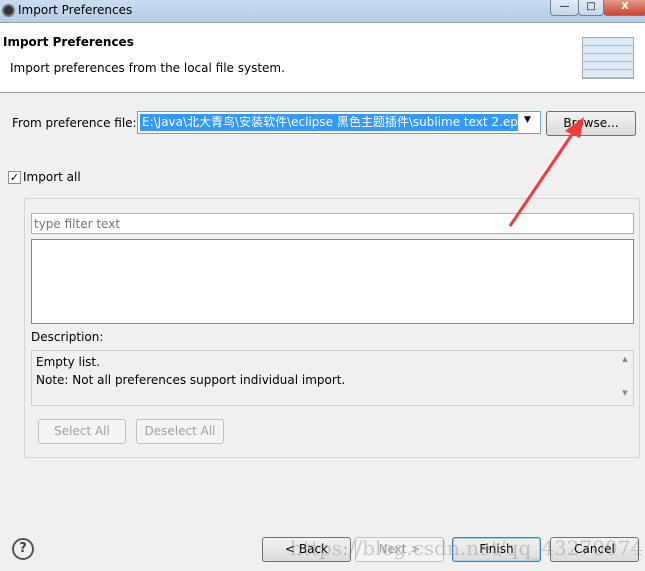 This screenshot has height=571, width=645. I want to click on dropdown-arrow-icon: ▼, so click(527, 120).